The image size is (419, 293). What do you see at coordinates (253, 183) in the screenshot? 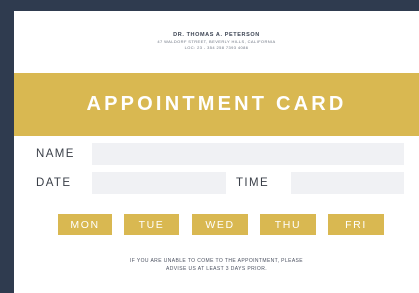
I see `time-label: TIME` at bounding box center [253, 183].